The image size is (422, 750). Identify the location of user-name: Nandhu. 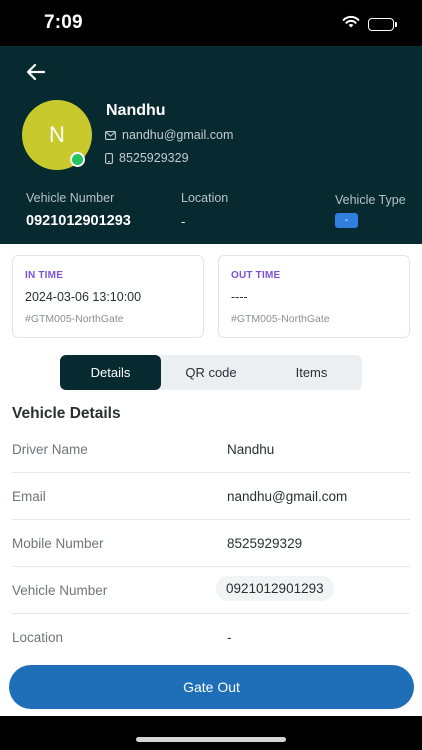
(136, 110).